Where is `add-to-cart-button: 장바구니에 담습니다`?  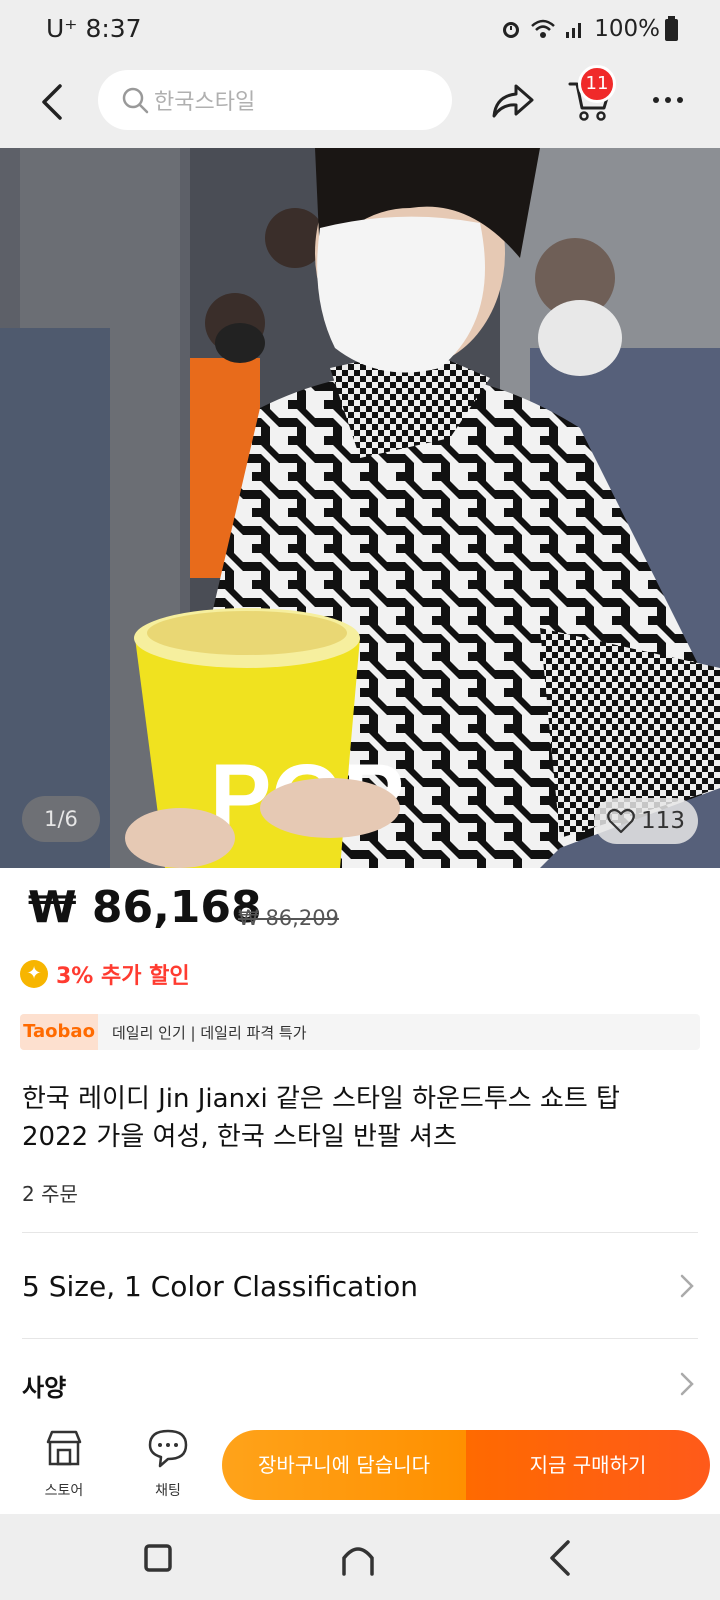 add-to-cart-button: 장바구니에 담습니다 is located at coordinates (344, 1465).